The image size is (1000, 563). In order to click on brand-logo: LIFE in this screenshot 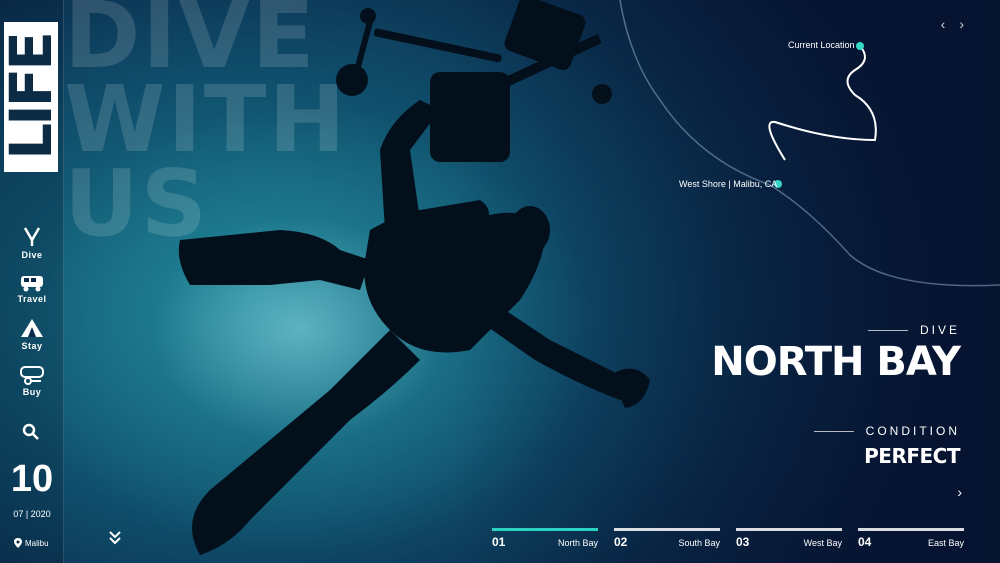, I will do `click(32, 97)`.